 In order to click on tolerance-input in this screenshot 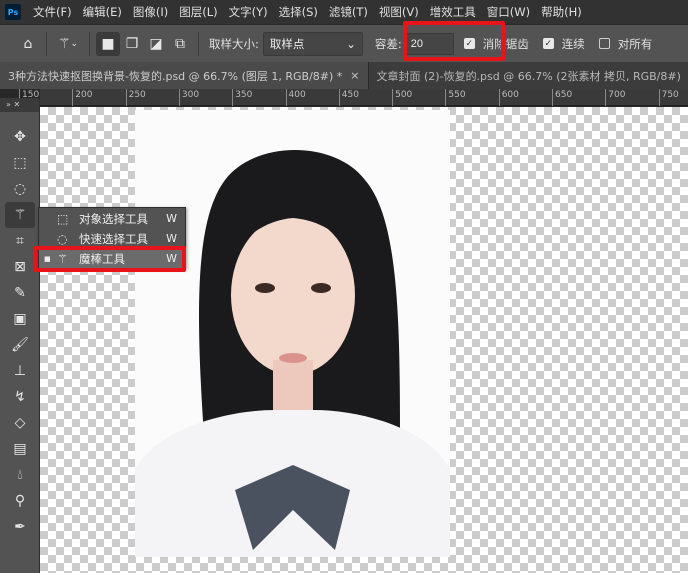, I will do `click(429, 43)`.